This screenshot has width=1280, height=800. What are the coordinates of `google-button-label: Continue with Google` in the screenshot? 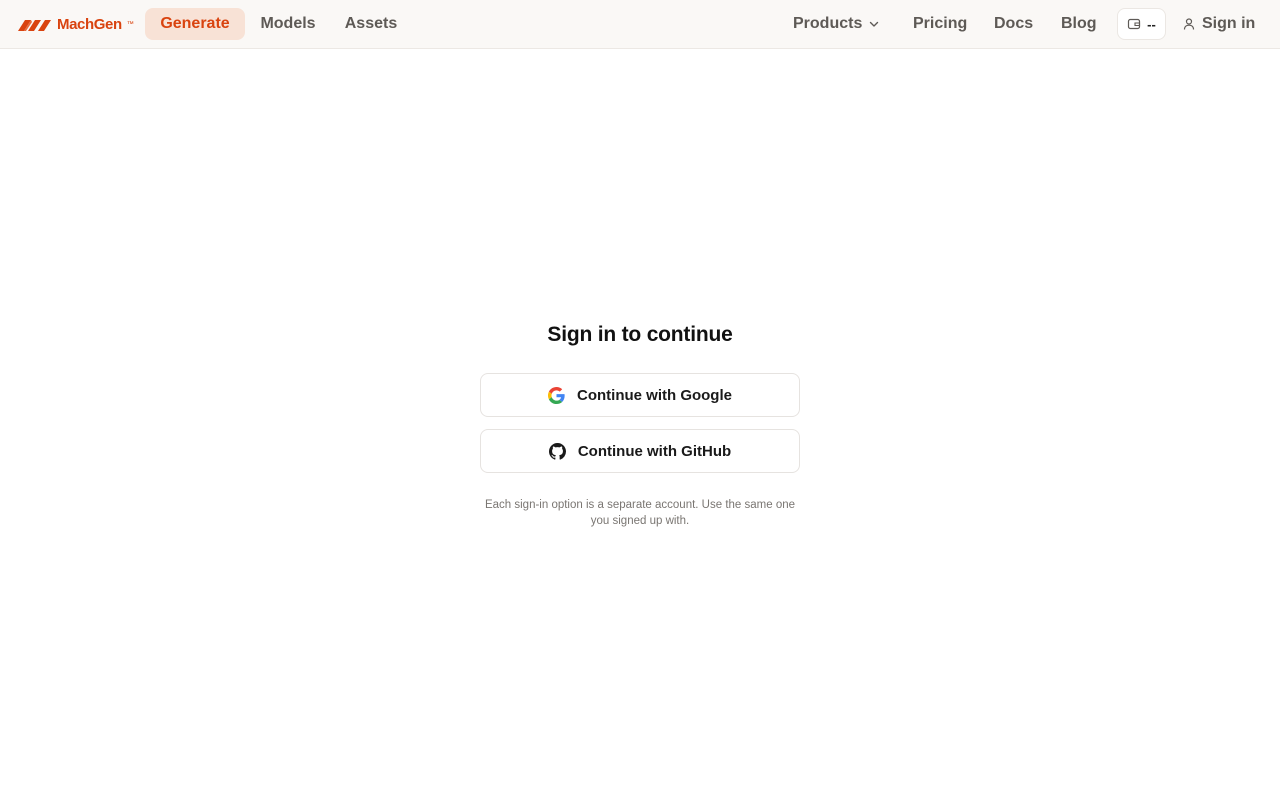 It's located at (654, 395).